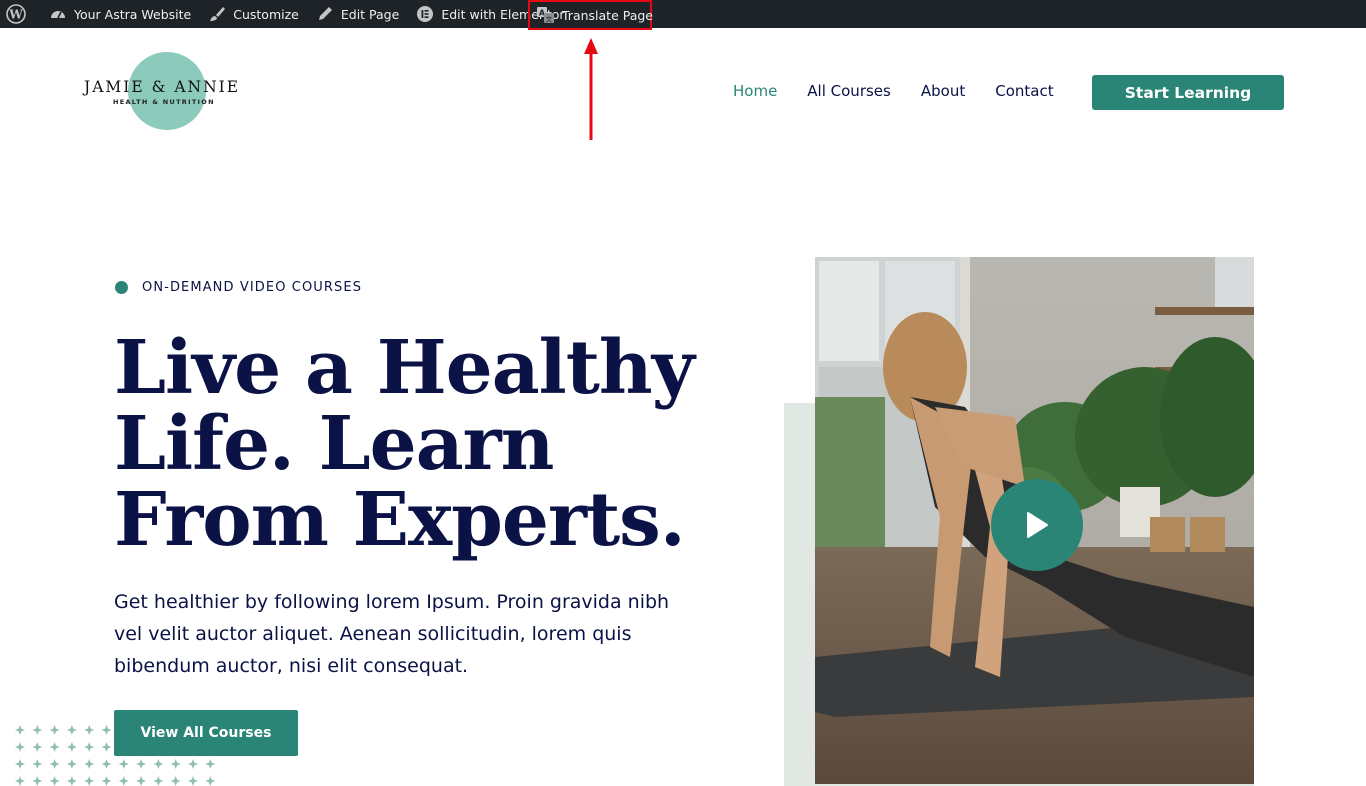  Describe the element at coordinates (58, 14) in the screenshot. I see `dashboard-icon` at that location.